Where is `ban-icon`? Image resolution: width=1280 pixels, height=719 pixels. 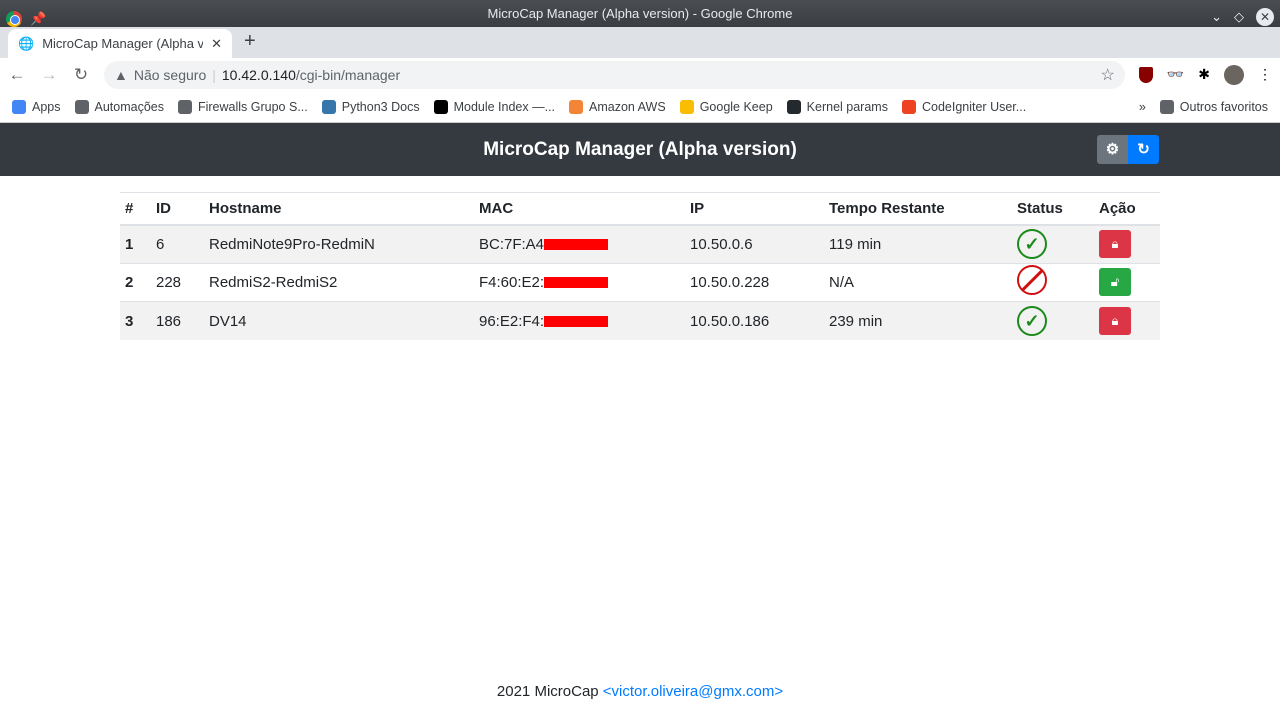
ban-icon is located at coordinates (1032, 280).